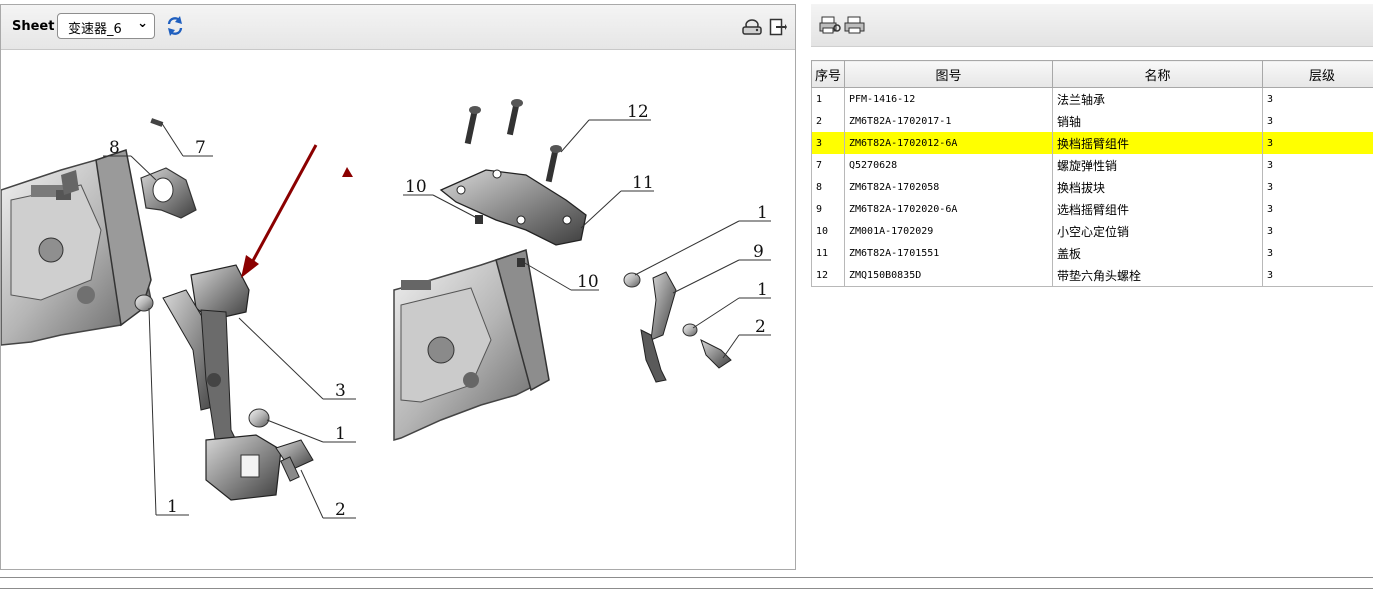  Describe the element at coordinates (828, 121) in the screenshot. I see `cell-seq: 2` at that location.